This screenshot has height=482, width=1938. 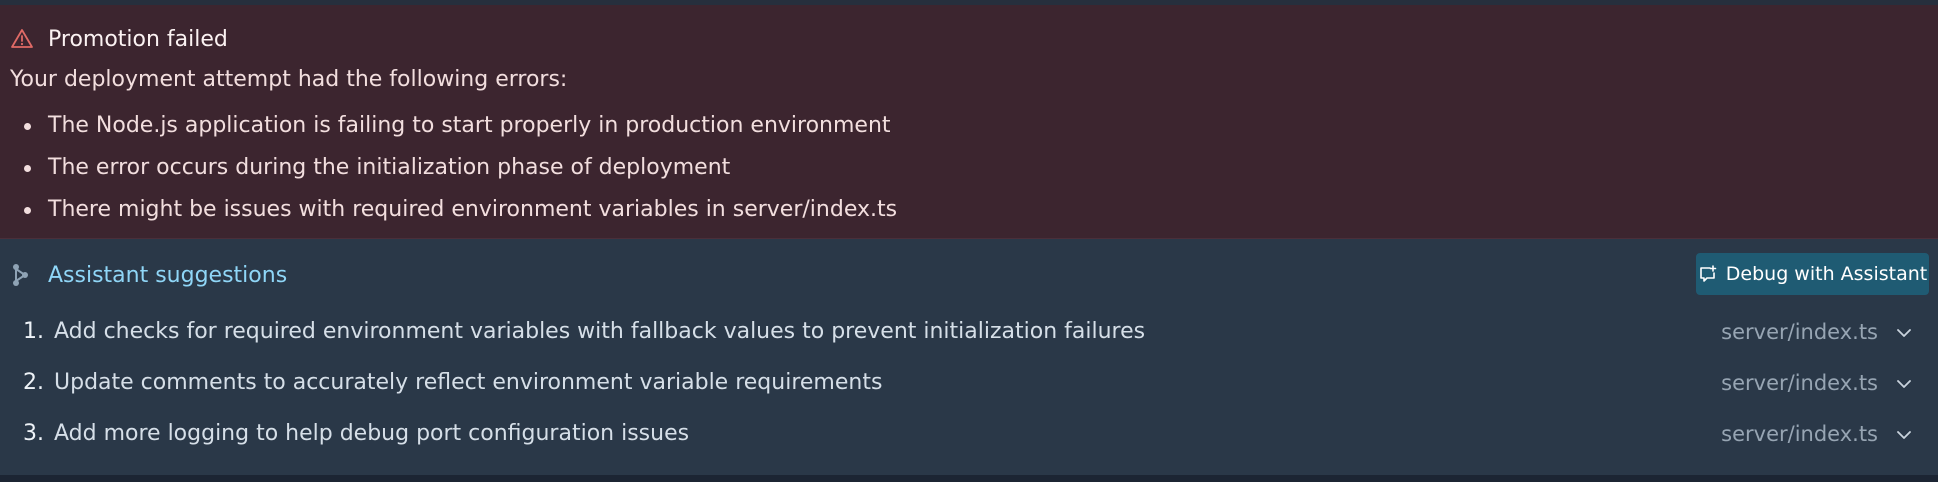 What do you see at coordinates (969, 478) in the screenshot?
I see `bottom-divider` at bounding box center [969, 478].